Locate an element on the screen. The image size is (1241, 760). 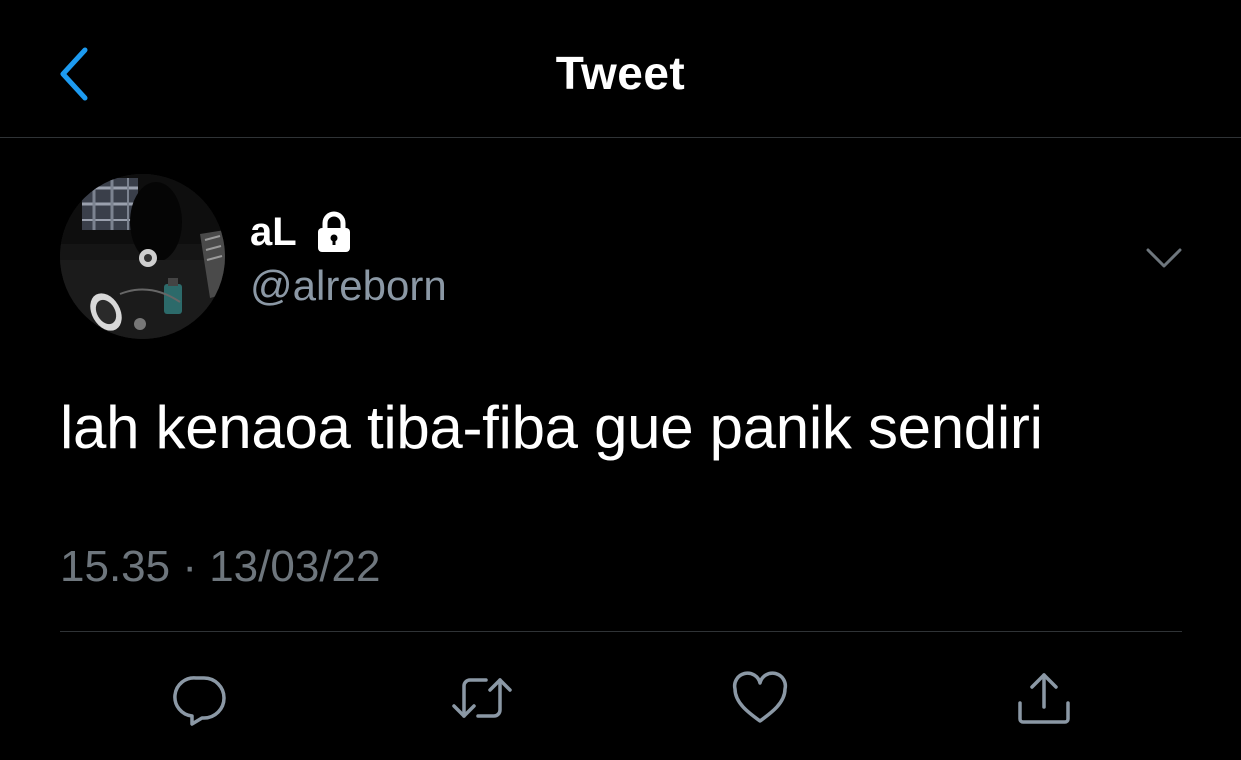
reply-button is located at coordinates (200, 698).